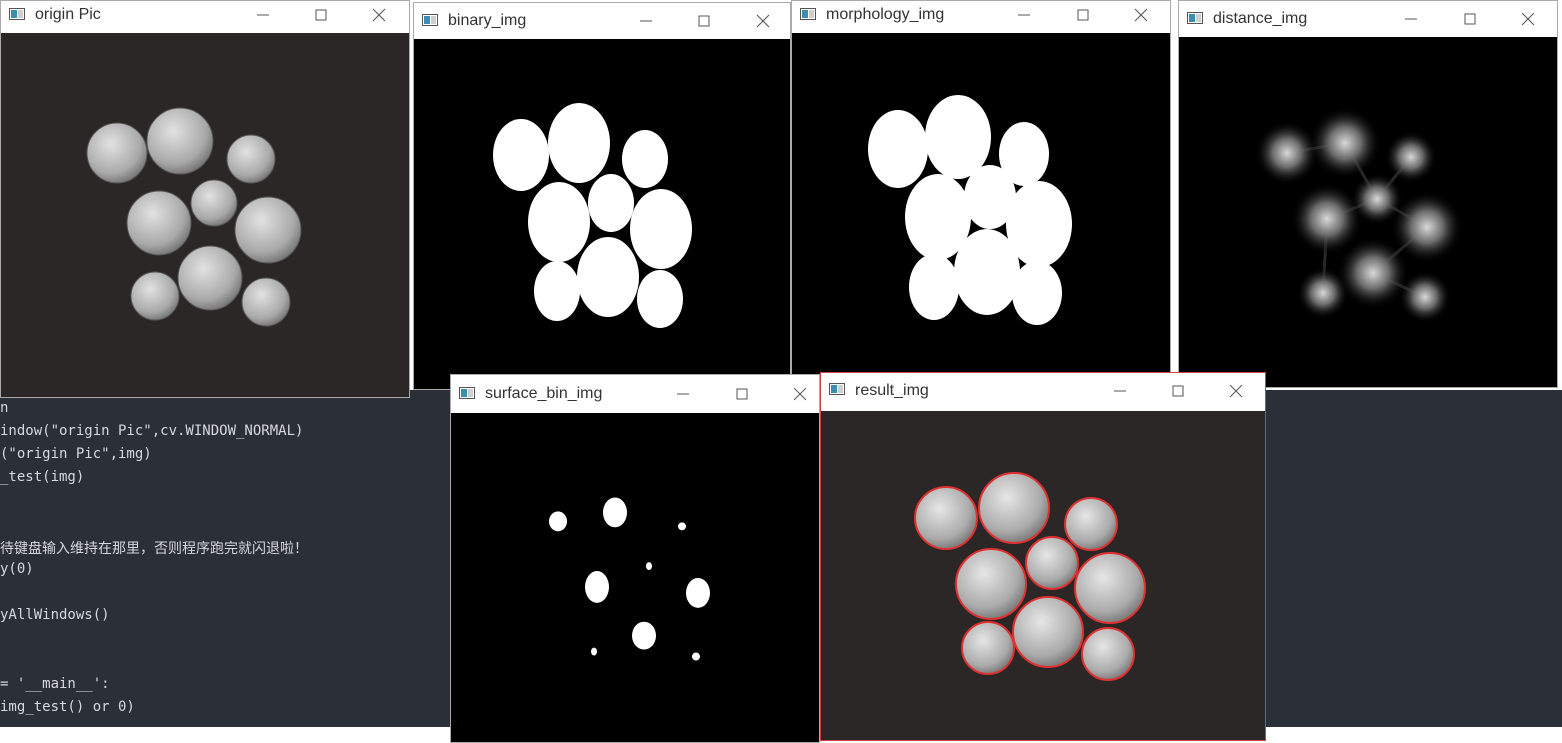  Describe the element at coordinates (55, 684) in the screenshot. I see `code-line: = '__main__':` at that location.